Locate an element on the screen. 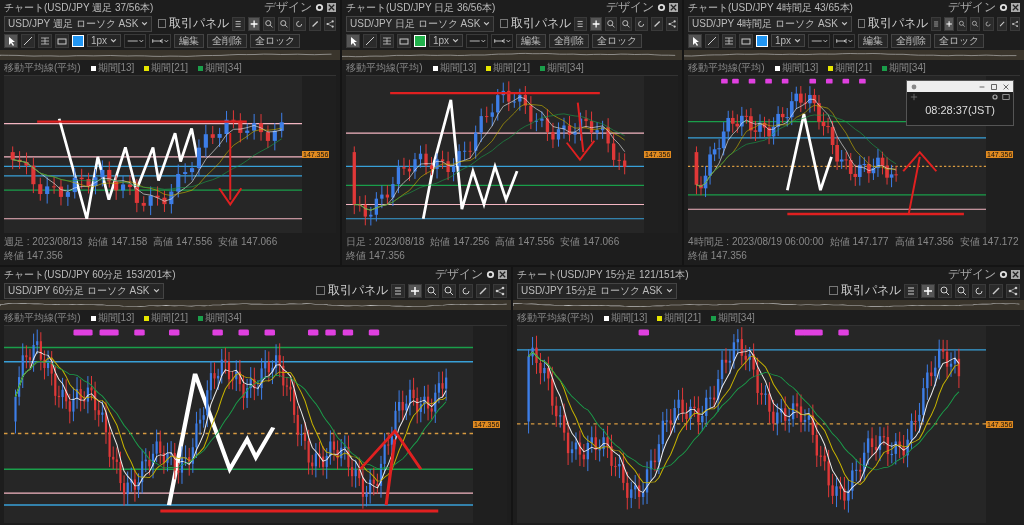  ohlc-text: 週足 : 2023/08/13 is located at coordinates (43, 242).